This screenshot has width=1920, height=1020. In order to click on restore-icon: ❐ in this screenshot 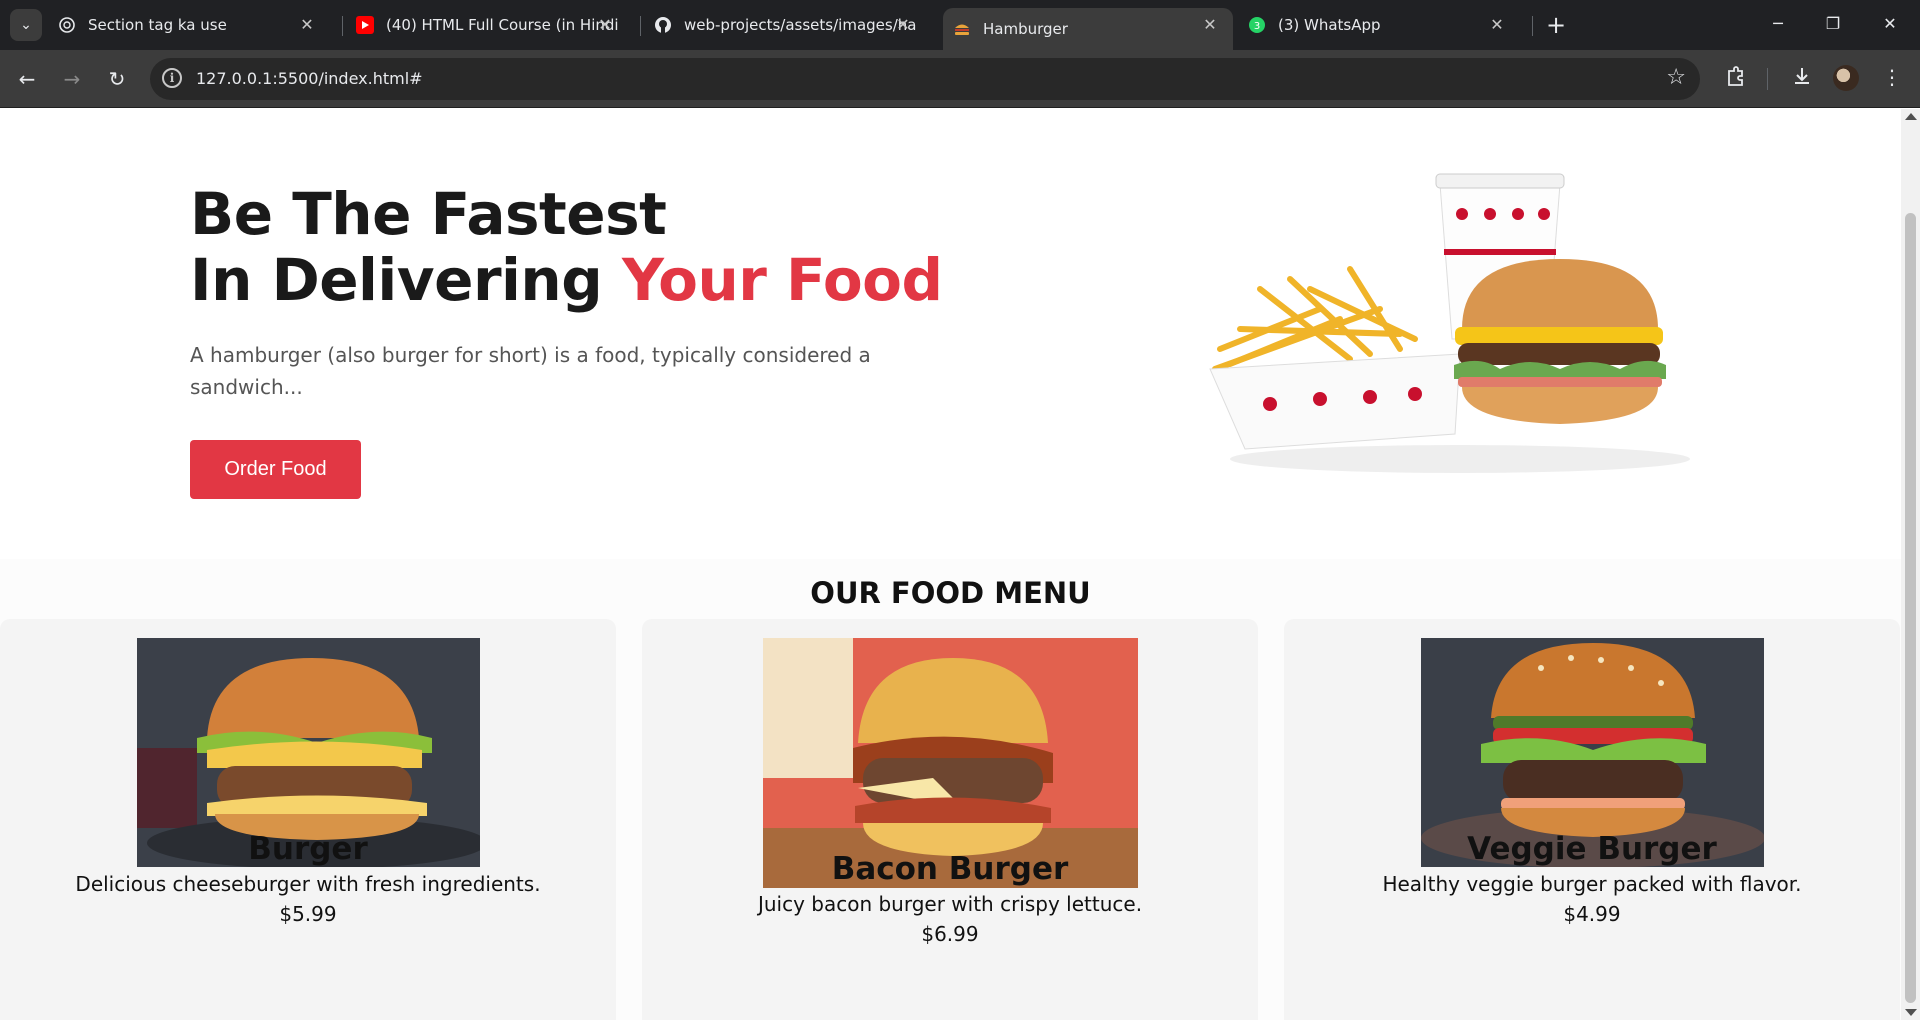, I will do `click(1833, 23)`.